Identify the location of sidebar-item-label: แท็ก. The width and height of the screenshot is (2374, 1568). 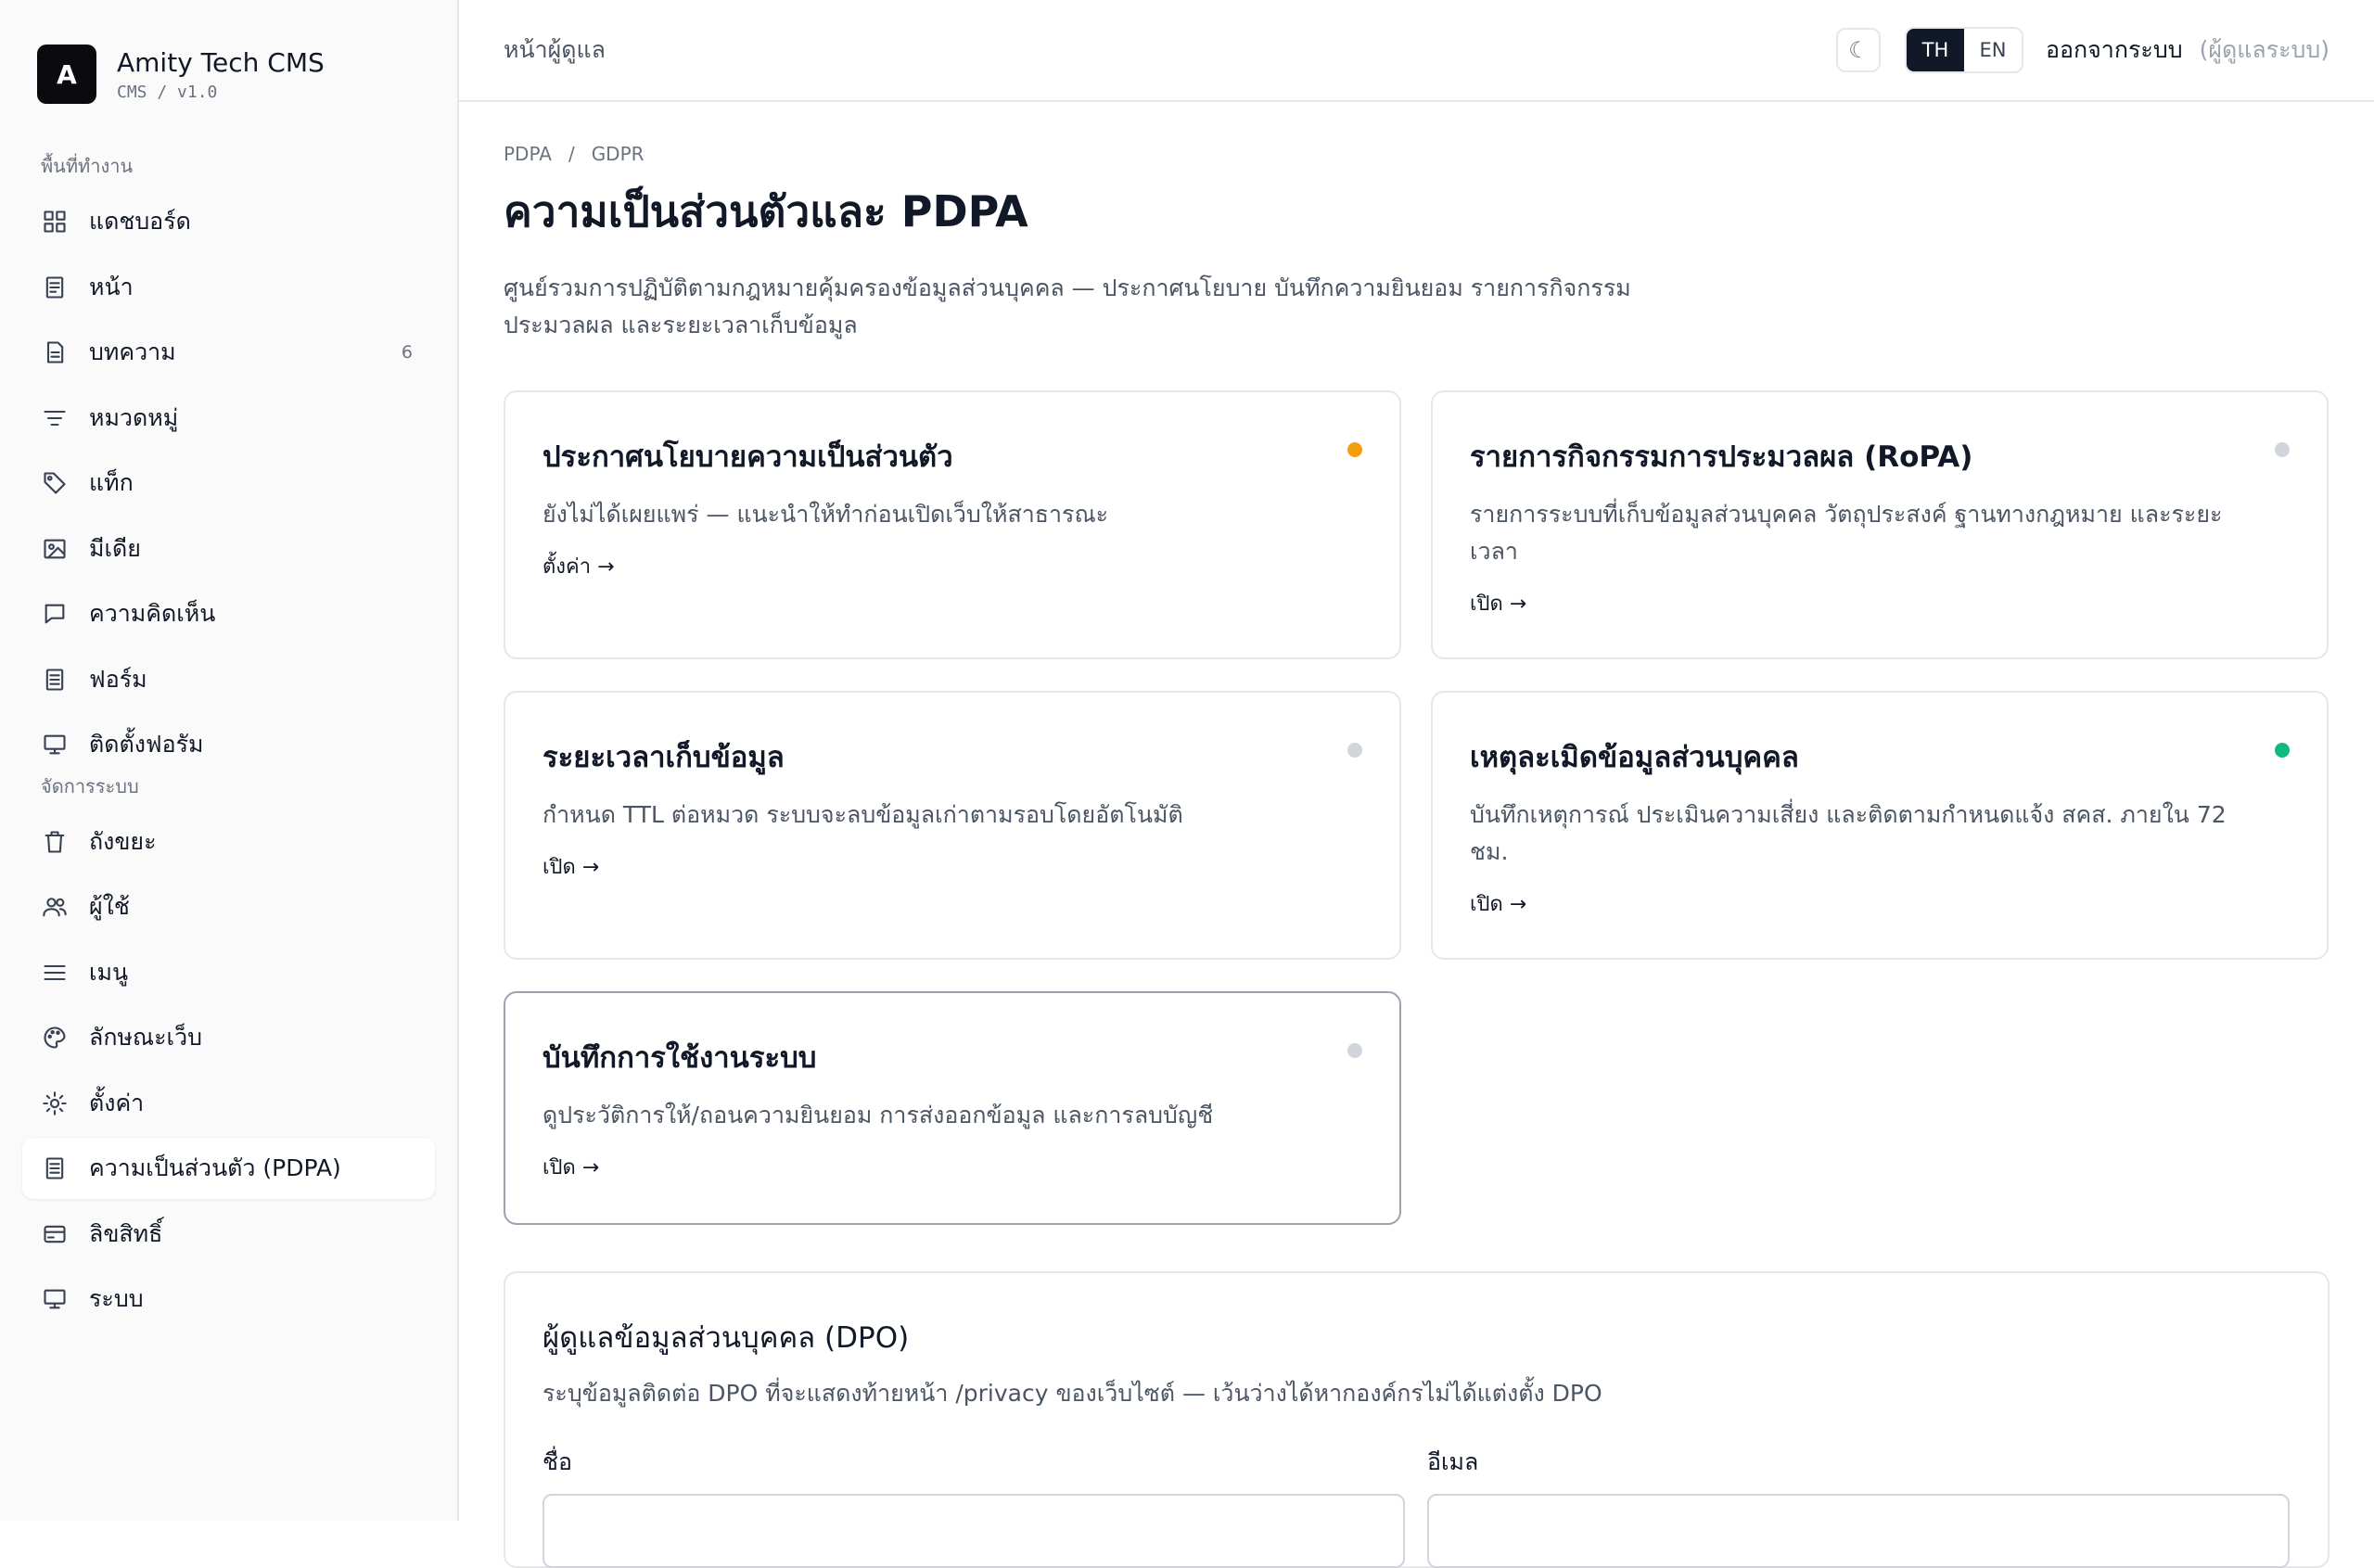
(111, 482).